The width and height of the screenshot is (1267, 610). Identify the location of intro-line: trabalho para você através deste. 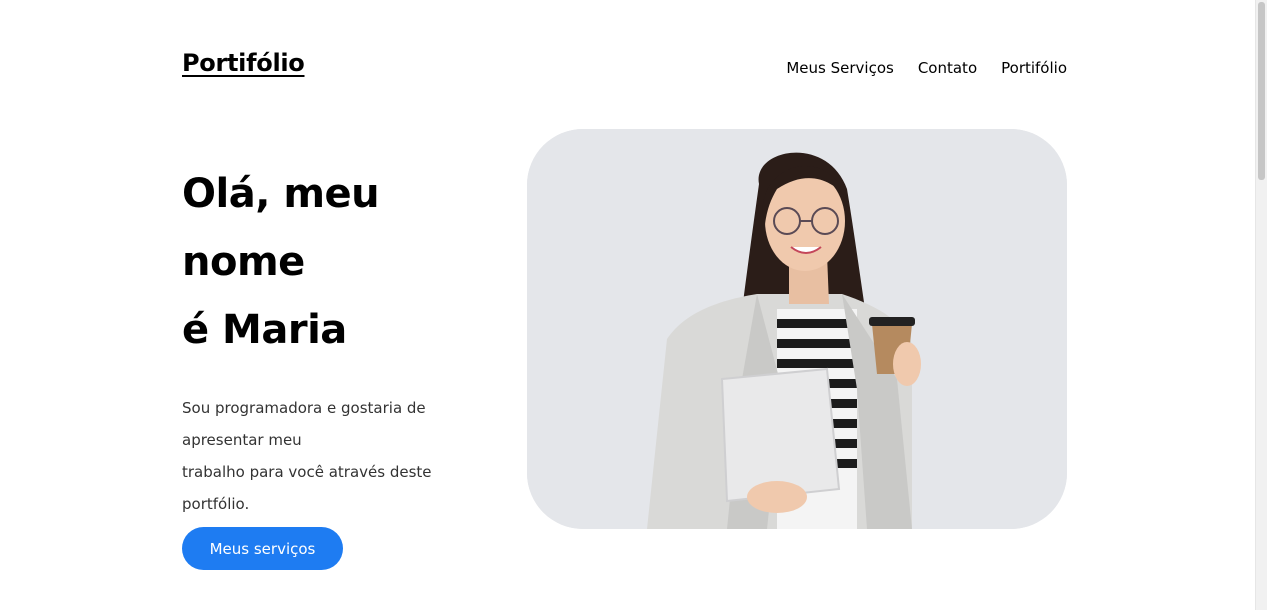
(307, 472).